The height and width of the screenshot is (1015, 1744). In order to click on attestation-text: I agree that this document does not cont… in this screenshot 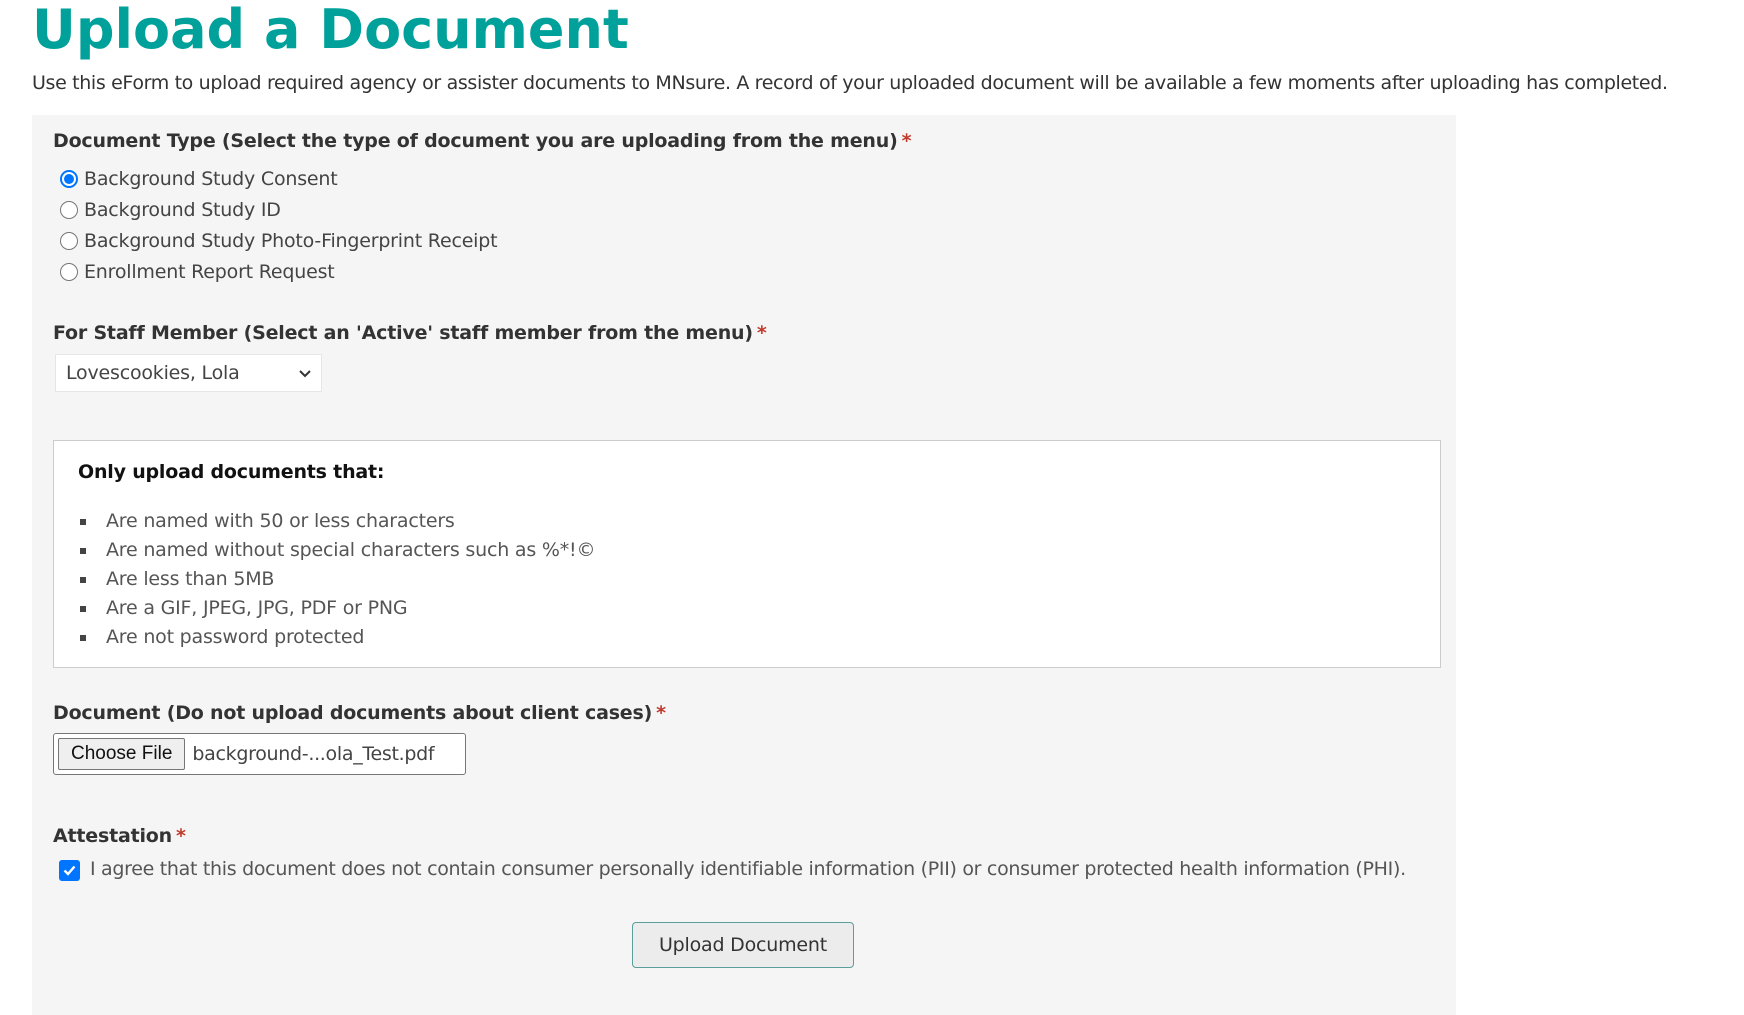, I will do `click(748, 869)`.